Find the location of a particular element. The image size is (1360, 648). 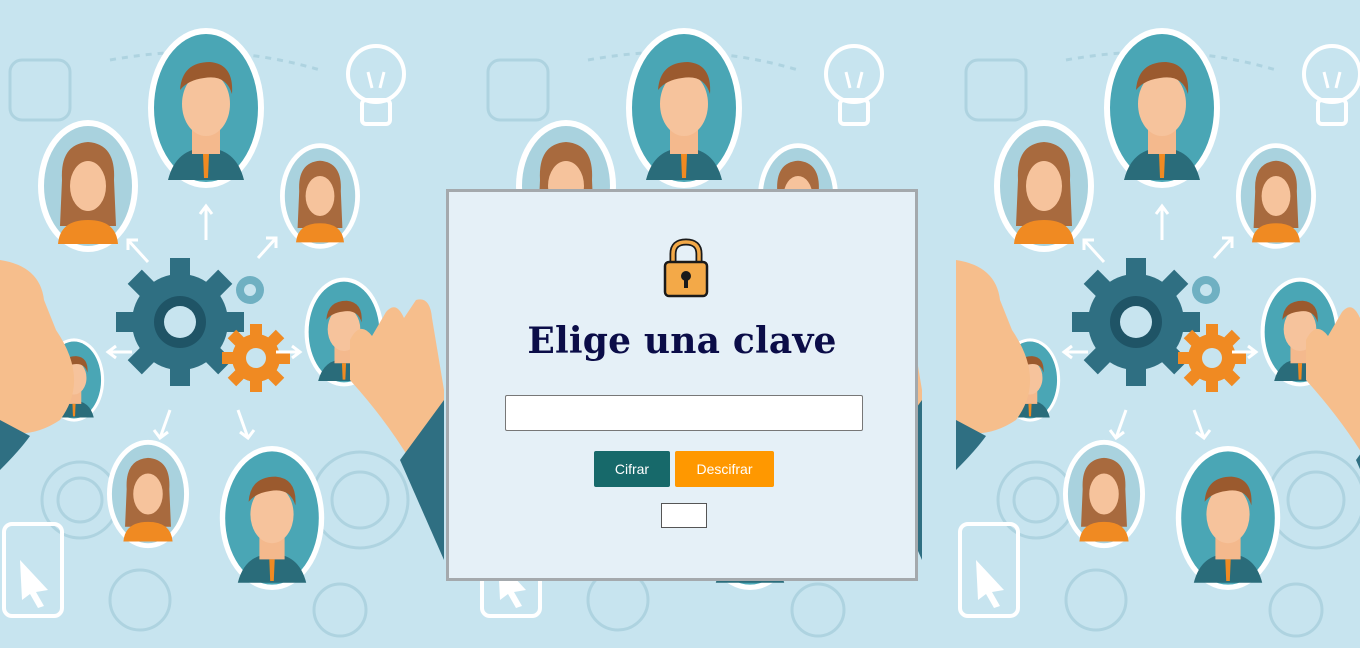

cifrar-button: Cifrar is located at coordinates (632, 469).